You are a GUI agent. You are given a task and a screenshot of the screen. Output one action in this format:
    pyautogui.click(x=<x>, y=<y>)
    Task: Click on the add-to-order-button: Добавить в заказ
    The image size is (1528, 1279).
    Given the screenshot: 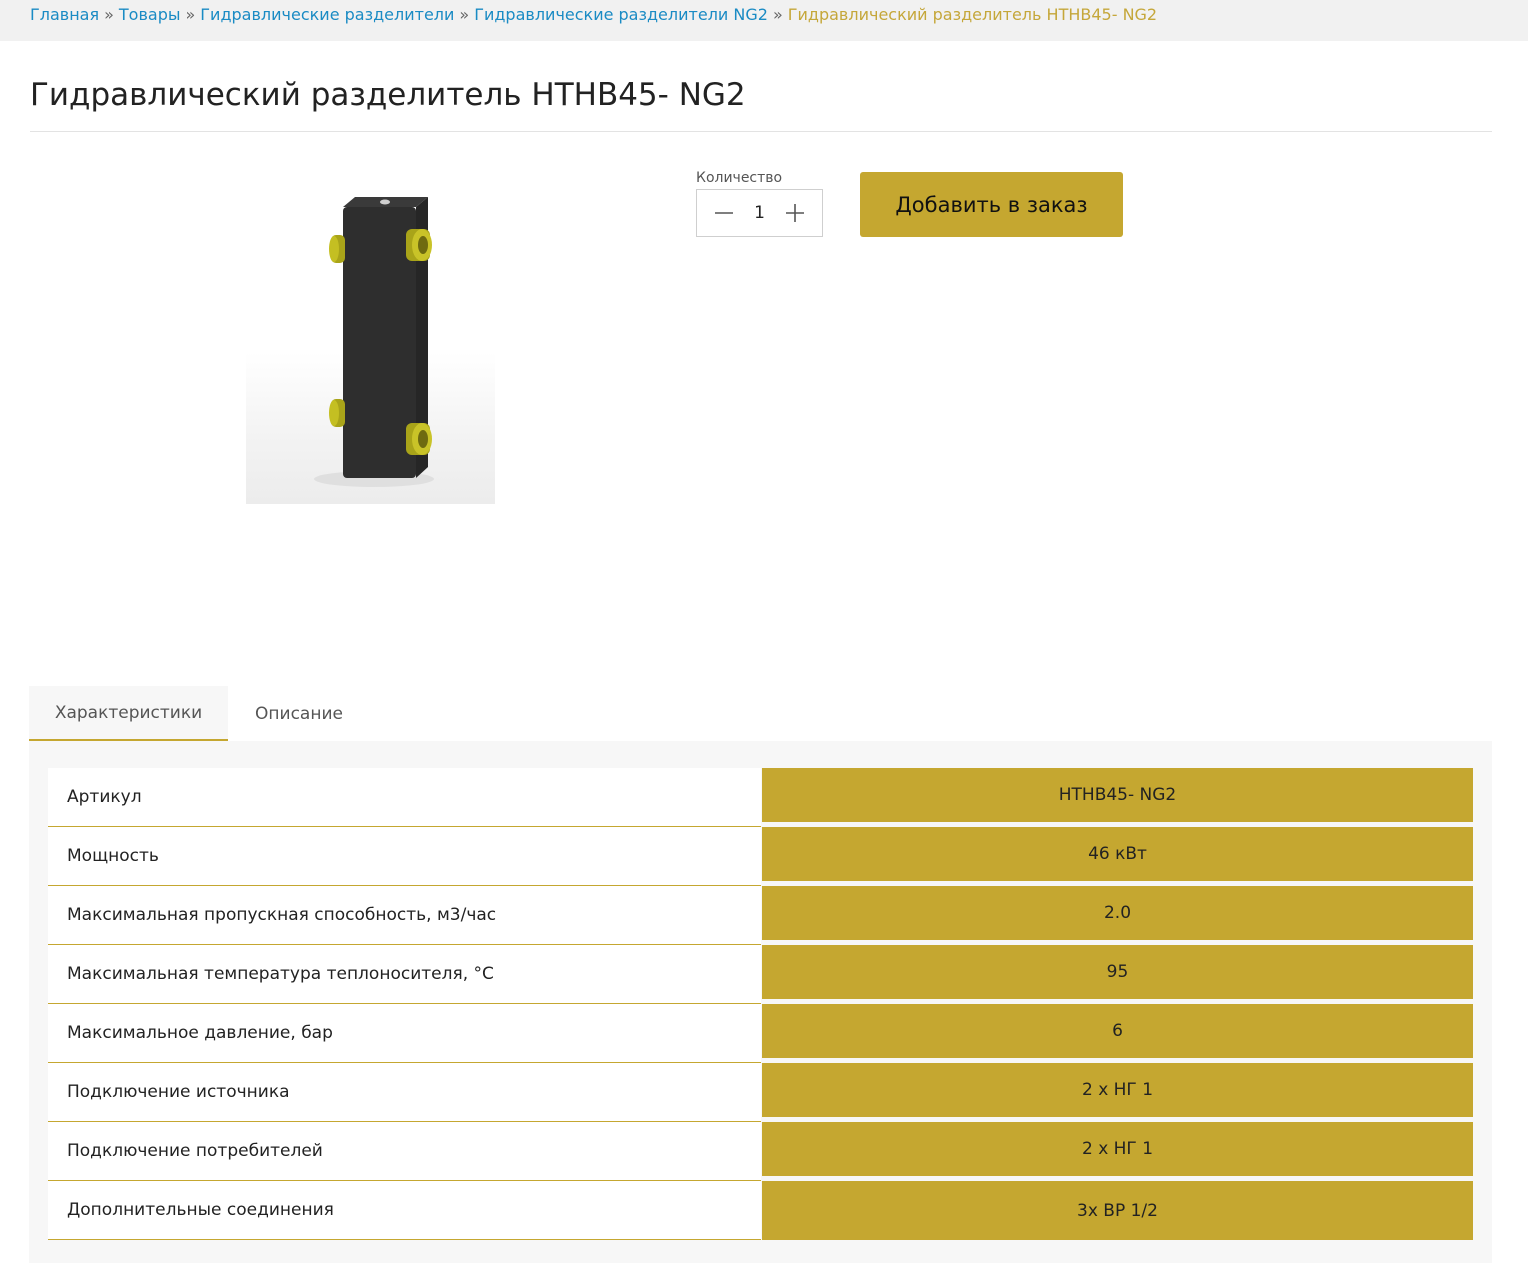 What is the action you would take?
    pyautogui.click(x=991, y=204)
    